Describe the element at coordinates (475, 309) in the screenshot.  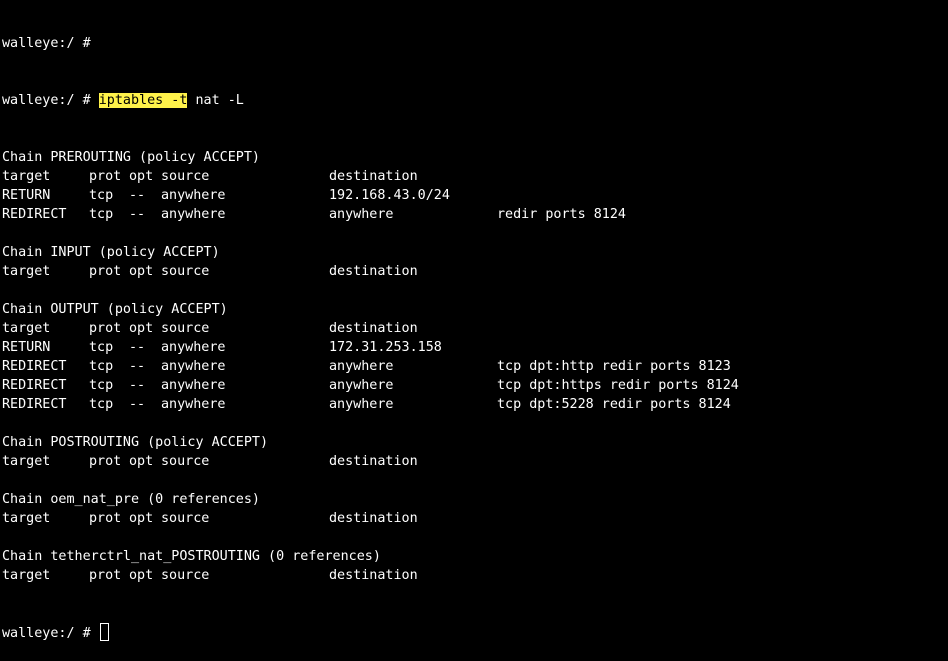
I see `chain-title: Chain OUTPUT (policy ACCEPT)` at that location.